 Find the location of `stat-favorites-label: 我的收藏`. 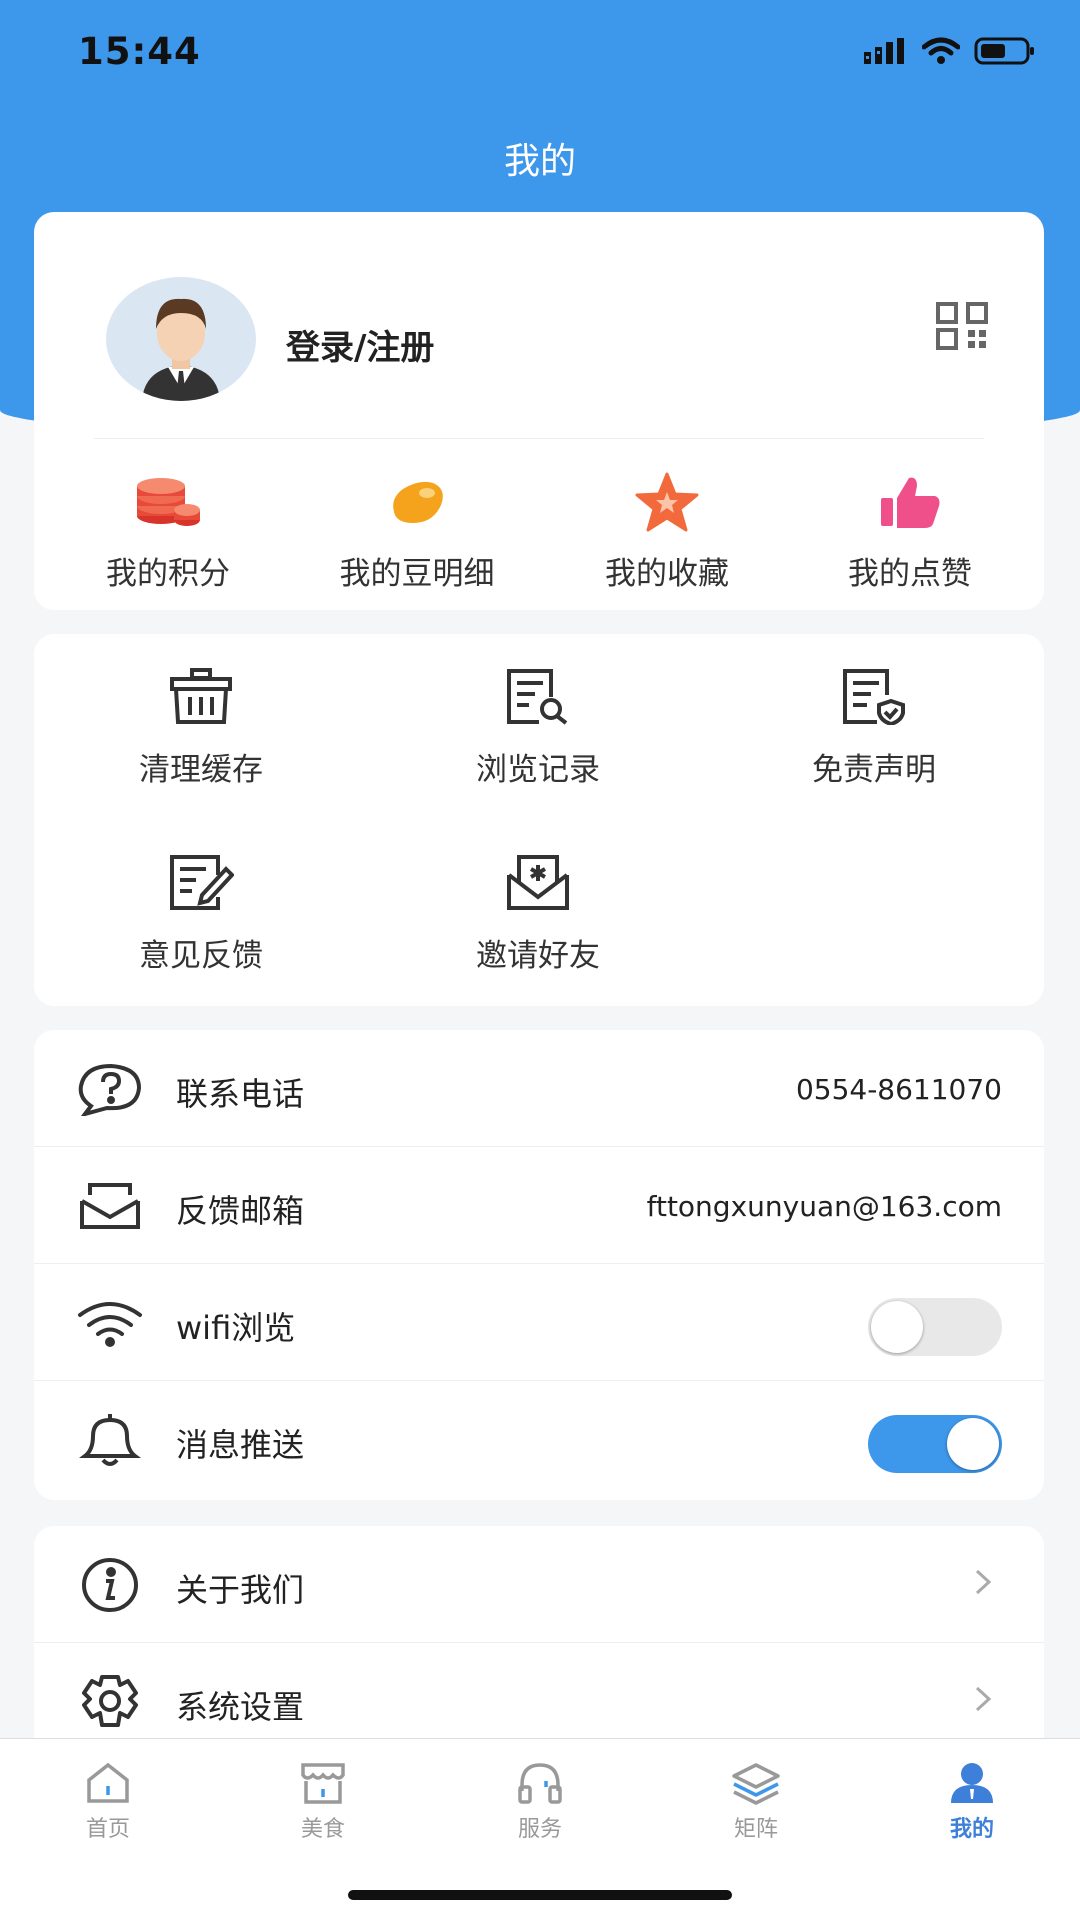

stat-favorites-label: 我的收藏 is located at coordinates (667, 574).